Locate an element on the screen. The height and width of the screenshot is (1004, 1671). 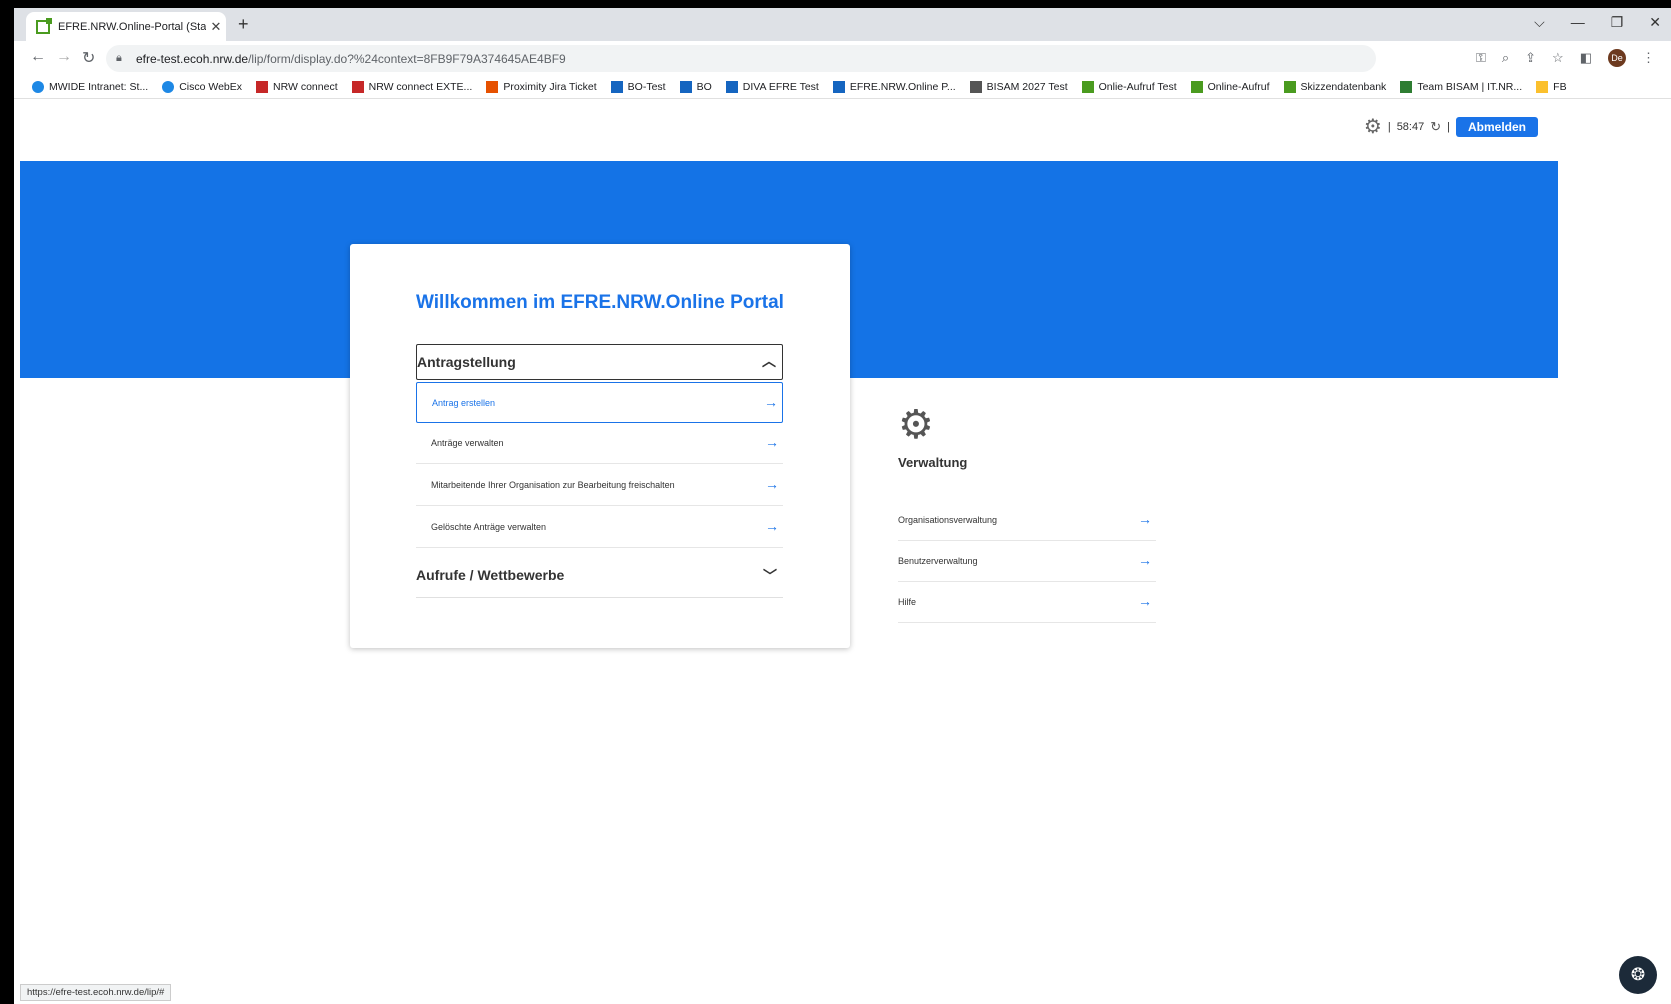
bookmark-item: NRW connect is located at coordinates (297, 86).